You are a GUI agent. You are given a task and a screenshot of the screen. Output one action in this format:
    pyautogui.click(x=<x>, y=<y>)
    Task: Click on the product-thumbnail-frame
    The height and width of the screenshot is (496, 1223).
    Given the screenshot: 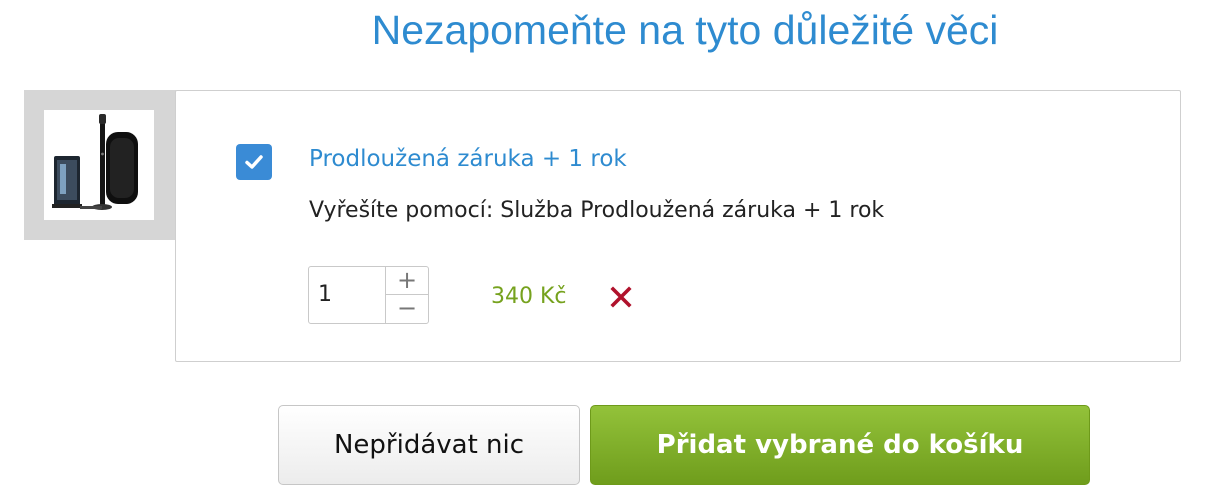 What is the action you would take?
    pyautogui.click(x=110, y=179)
    